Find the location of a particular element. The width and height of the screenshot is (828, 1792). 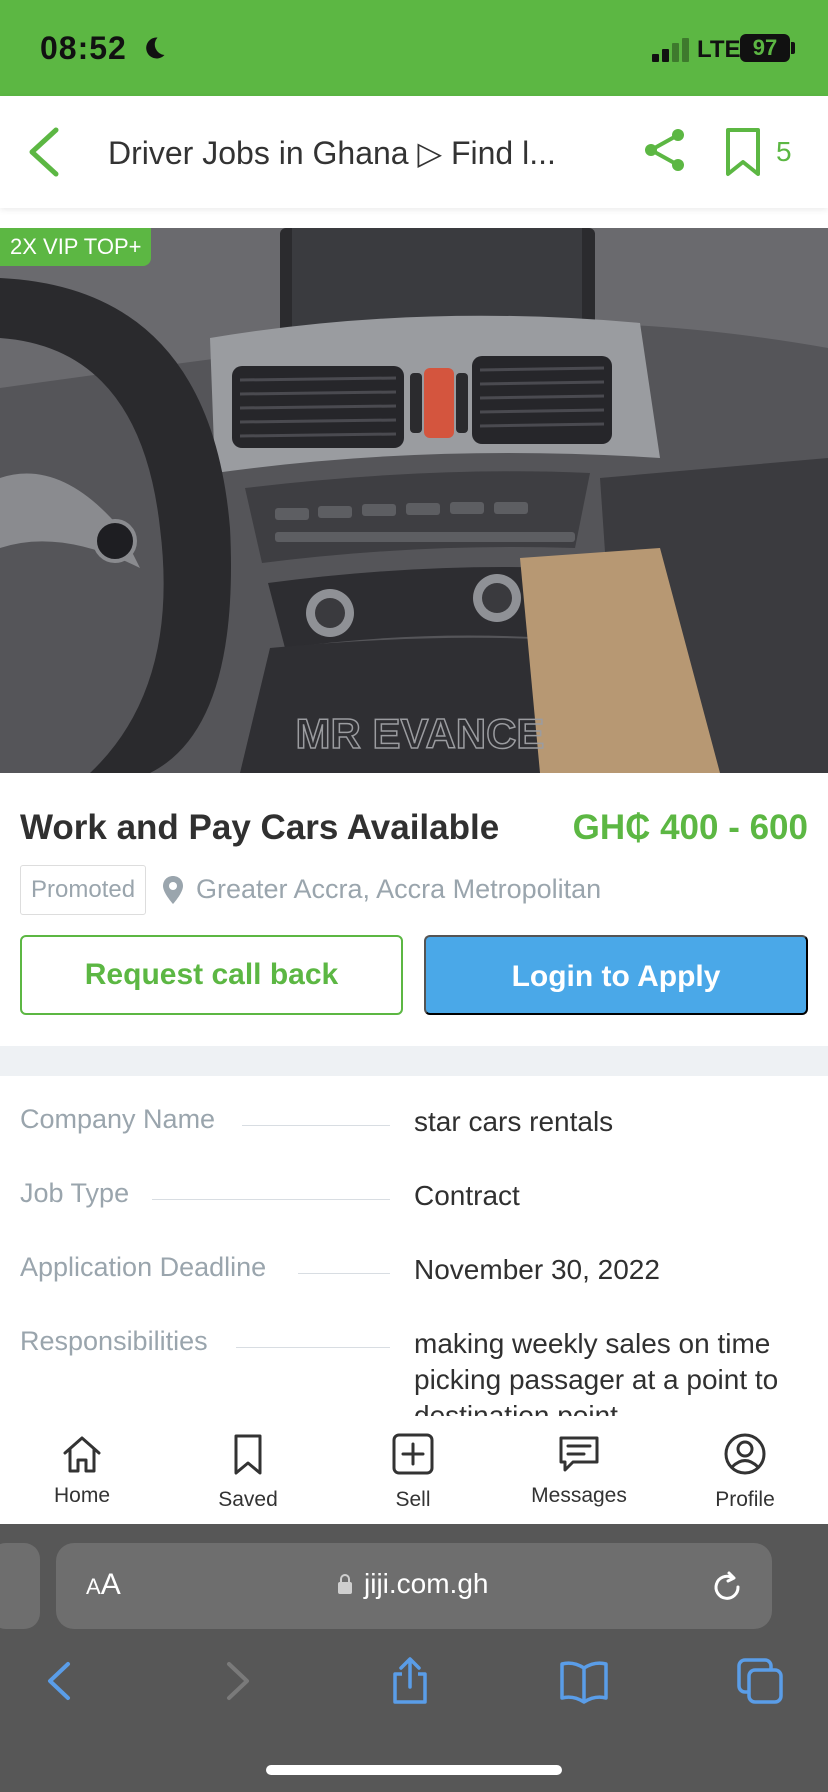

detail-row: Application Deadline November 30, 2022 is located at coordinates (414, 1282).